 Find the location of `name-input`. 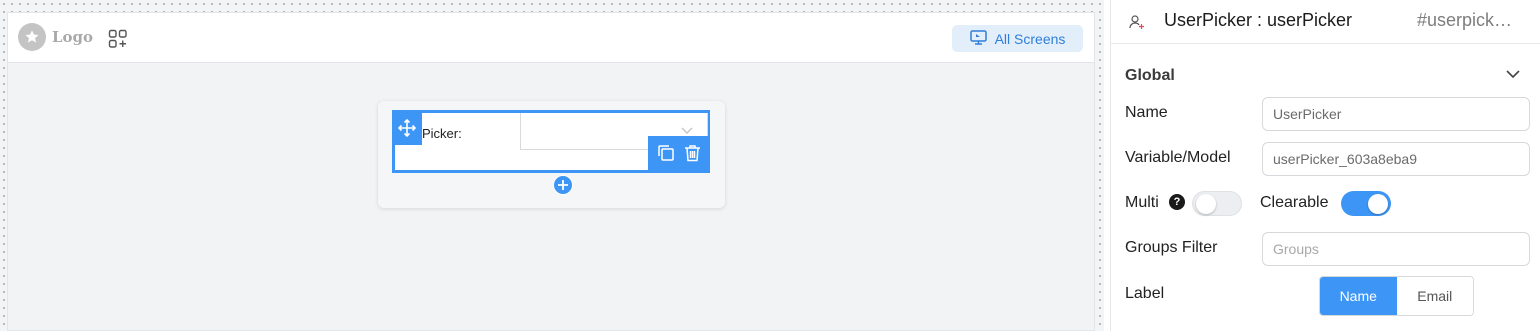

name-input is located at coordinates (1396, 114).